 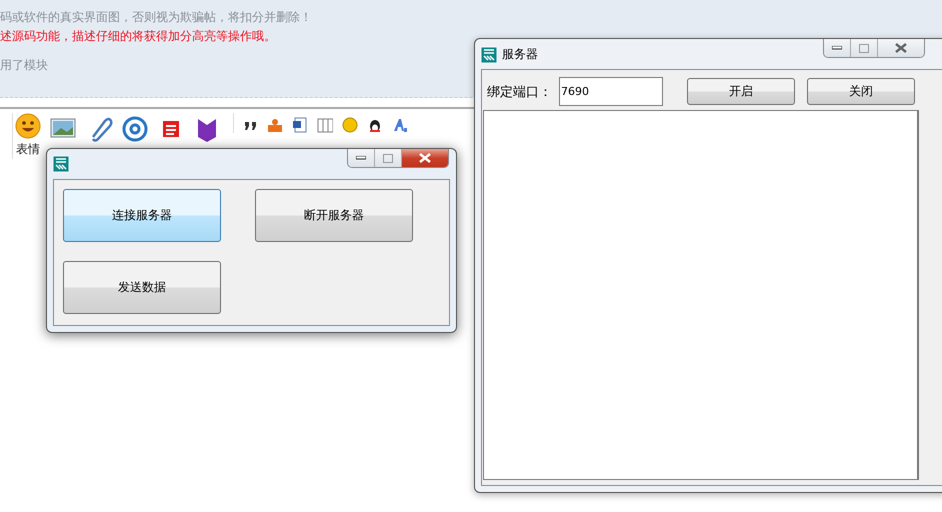 What do you see at coordinates (861, 91) in the screenshot?
I see `button: 关闭` at bounding box center [861, 91].